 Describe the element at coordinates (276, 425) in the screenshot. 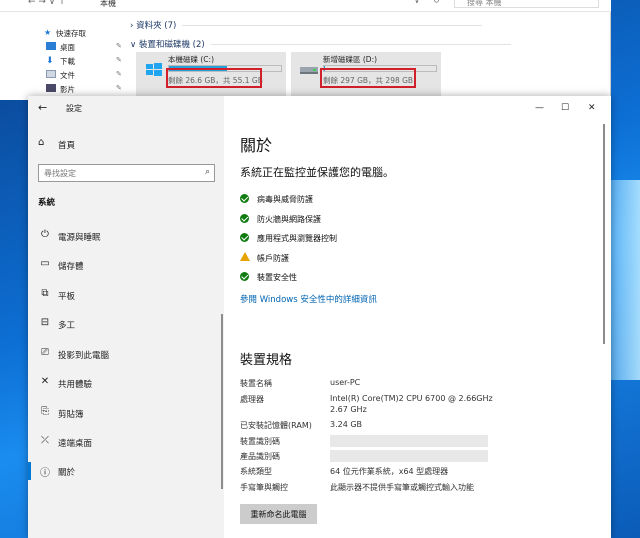

I see `spec-key: 已安裝記憶體(RAM)` at that location.